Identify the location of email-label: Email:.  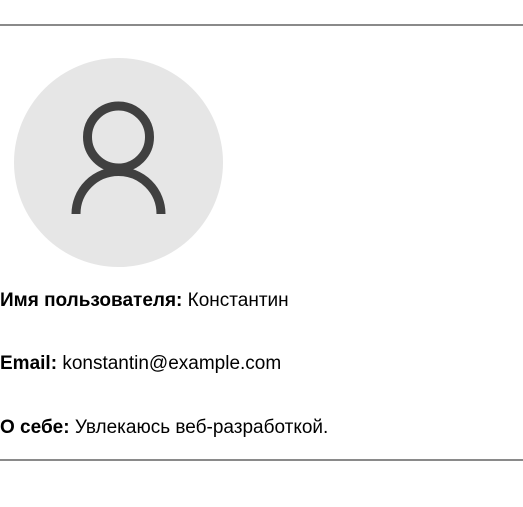
(29, 363).